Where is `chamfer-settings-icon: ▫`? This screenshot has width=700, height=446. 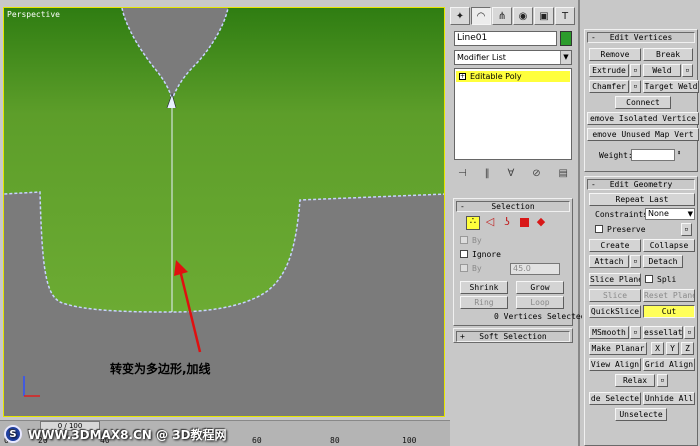
chamfer-settings-icon: ▫ is located at coordinates (635, 86).